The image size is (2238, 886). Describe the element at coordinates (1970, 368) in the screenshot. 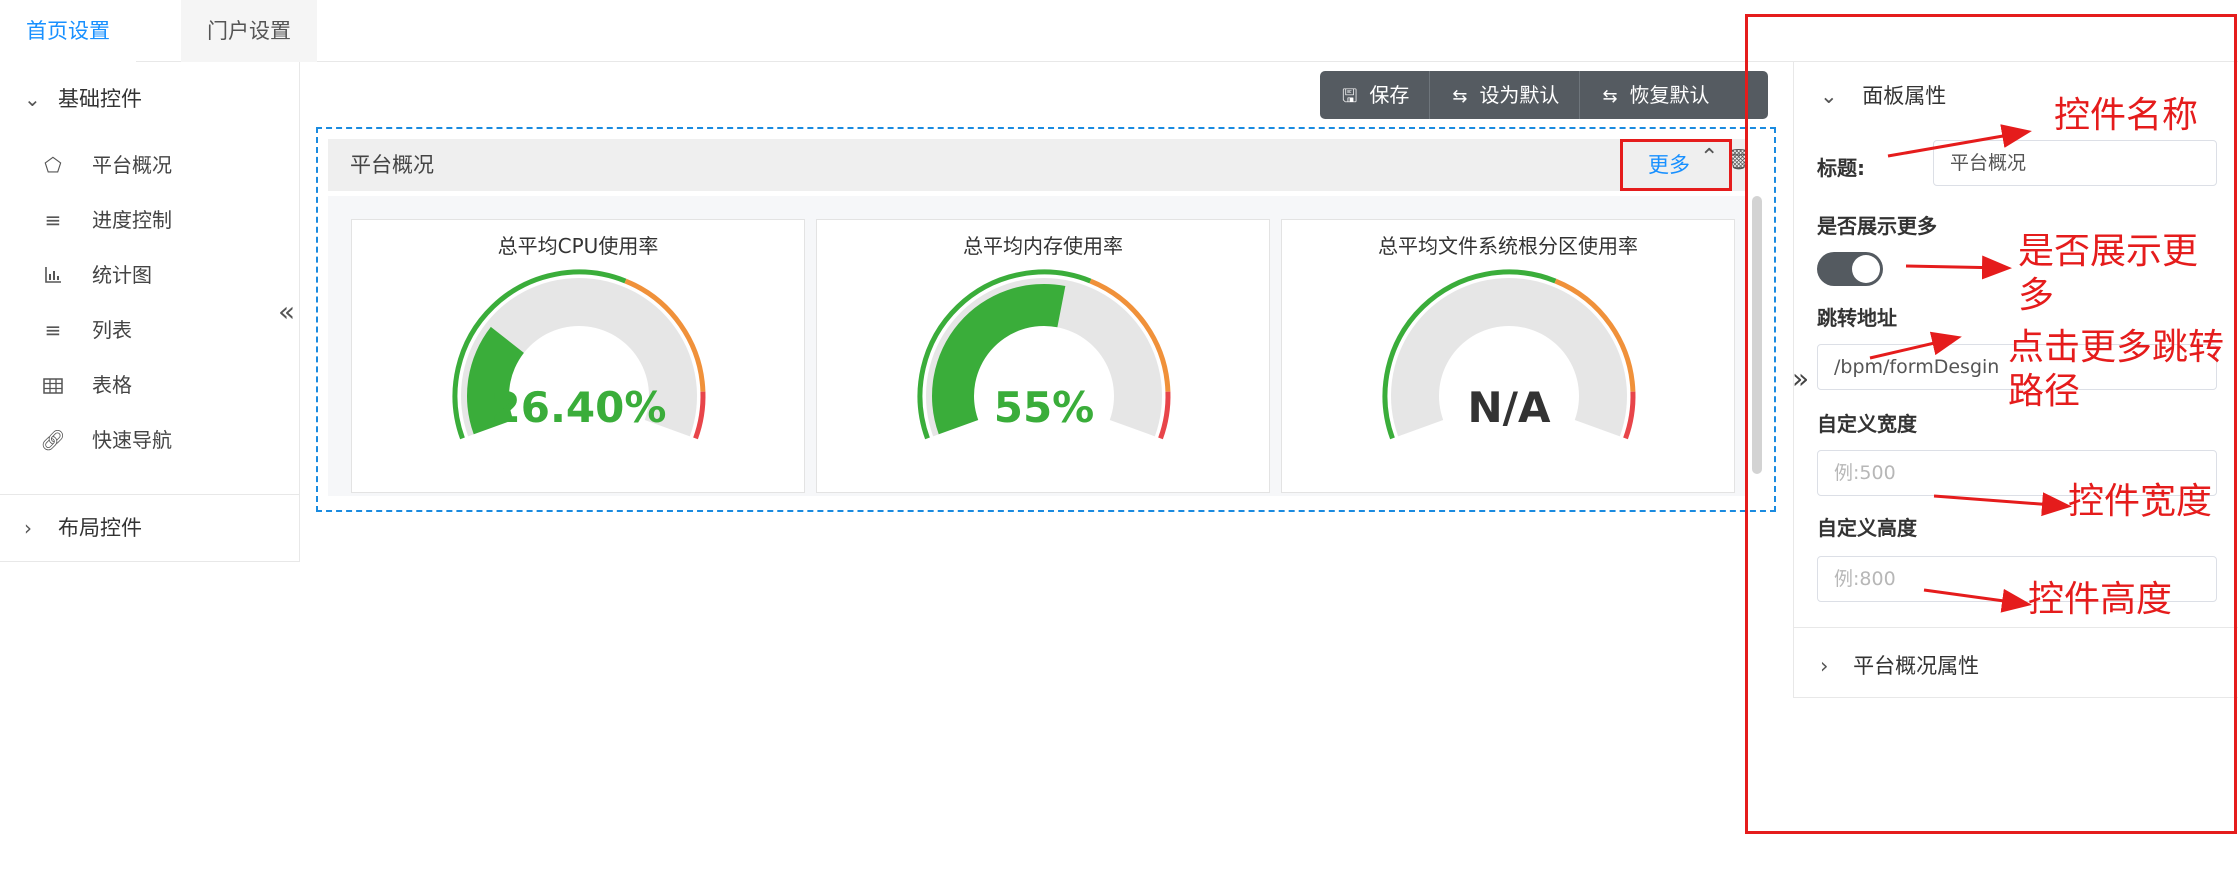

I see `annotation-arrows` at that location.